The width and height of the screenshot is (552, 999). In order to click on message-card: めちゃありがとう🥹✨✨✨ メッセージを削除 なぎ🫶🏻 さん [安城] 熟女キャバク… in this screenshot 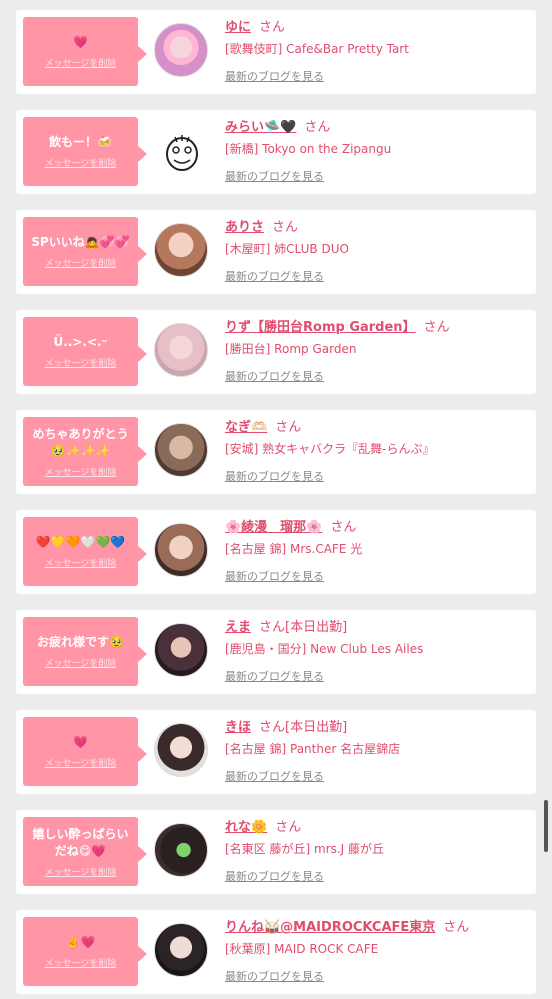, I will do `click(276, 452)`.